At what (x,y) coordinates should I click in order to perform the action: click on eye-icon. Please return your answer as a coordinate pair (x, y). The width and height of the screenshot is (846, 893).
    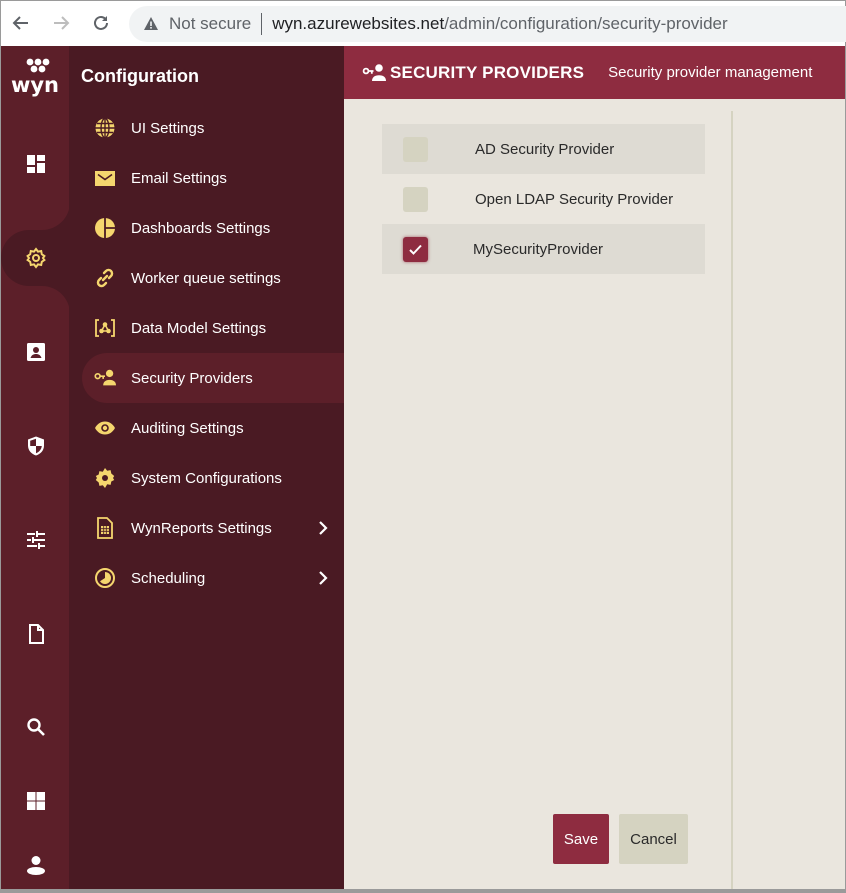
    Looking at the image, I should click on (105, 428).